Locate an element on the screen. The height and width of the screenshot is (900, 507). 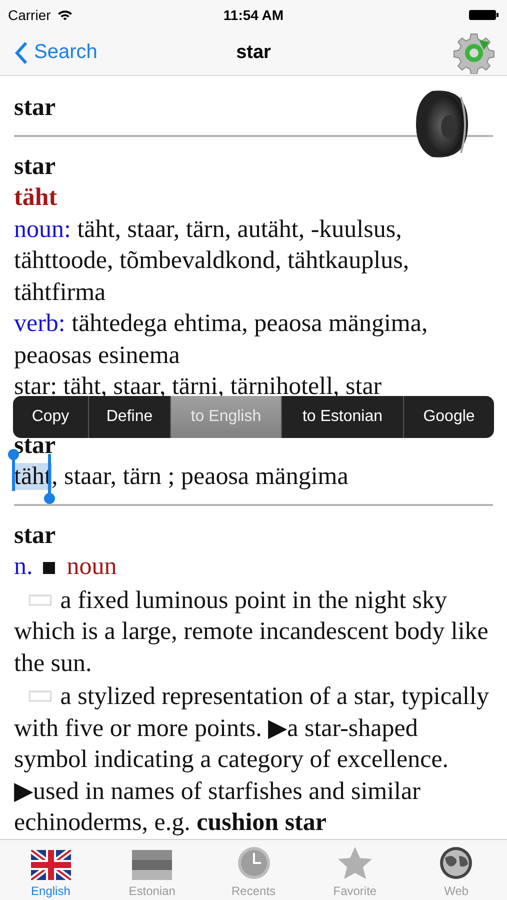
menu-item: Copy is located at coordinates (51, 417).